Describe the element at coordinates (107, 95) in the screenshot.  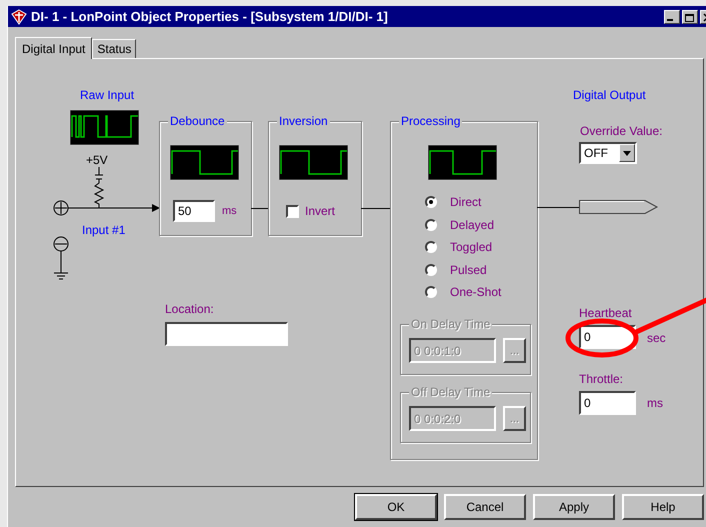
I see `raw-input-label: Raw Input` at that location.